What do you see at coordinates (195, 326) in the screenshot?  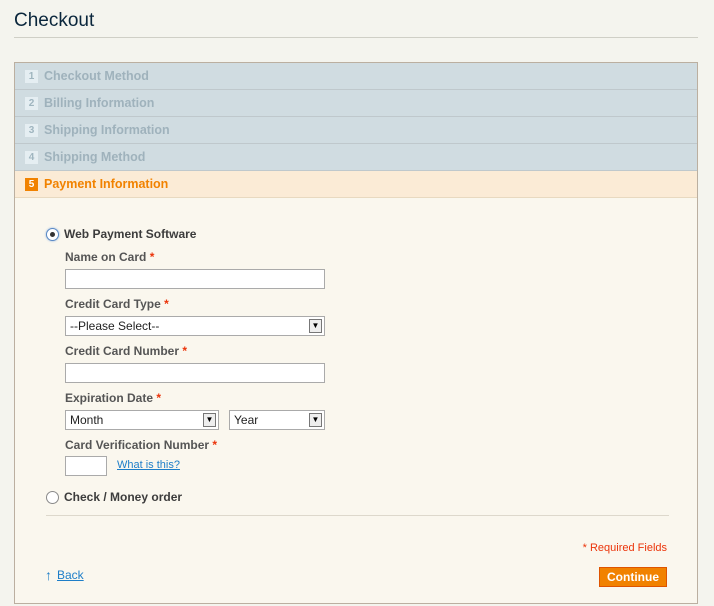 I see `cc-type-select: --Please Select-- ▼` at bounding box center [195, 326].